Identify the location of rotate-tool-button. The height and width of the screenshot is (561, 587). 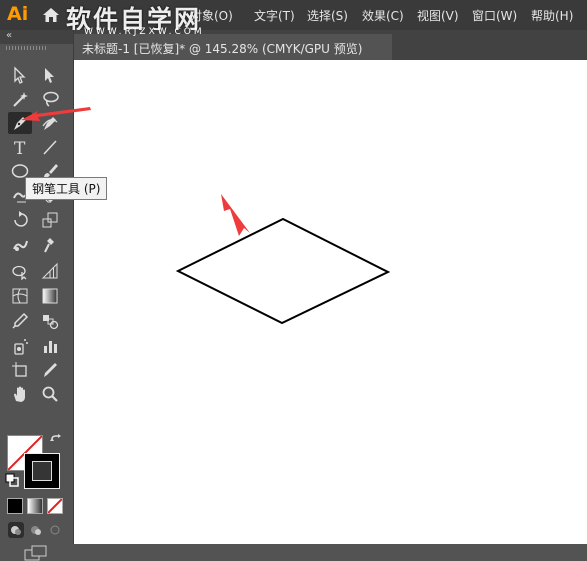
(20, 220).